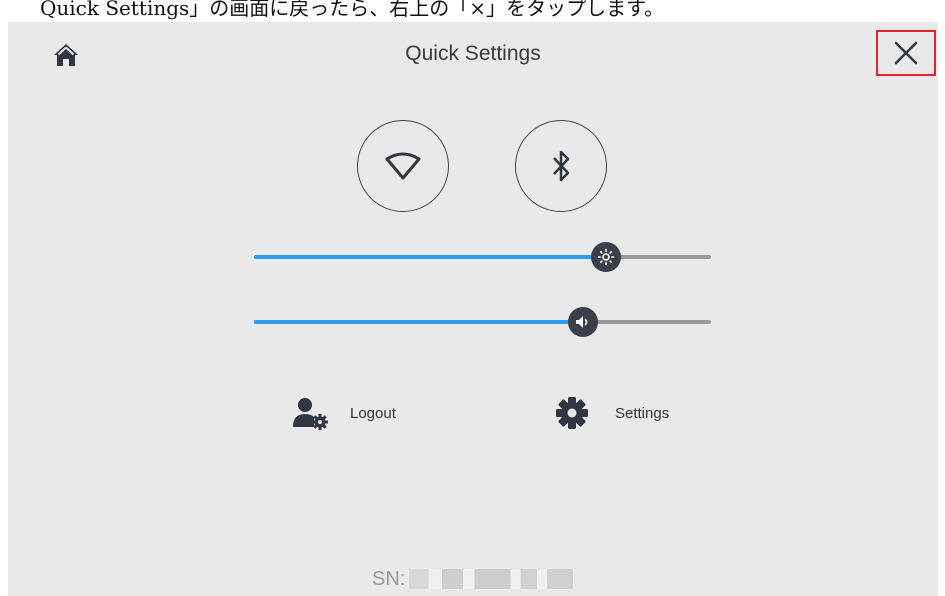 This screenshot has width=945, height=596. I want to click on volume-slider, so click(482, 322).